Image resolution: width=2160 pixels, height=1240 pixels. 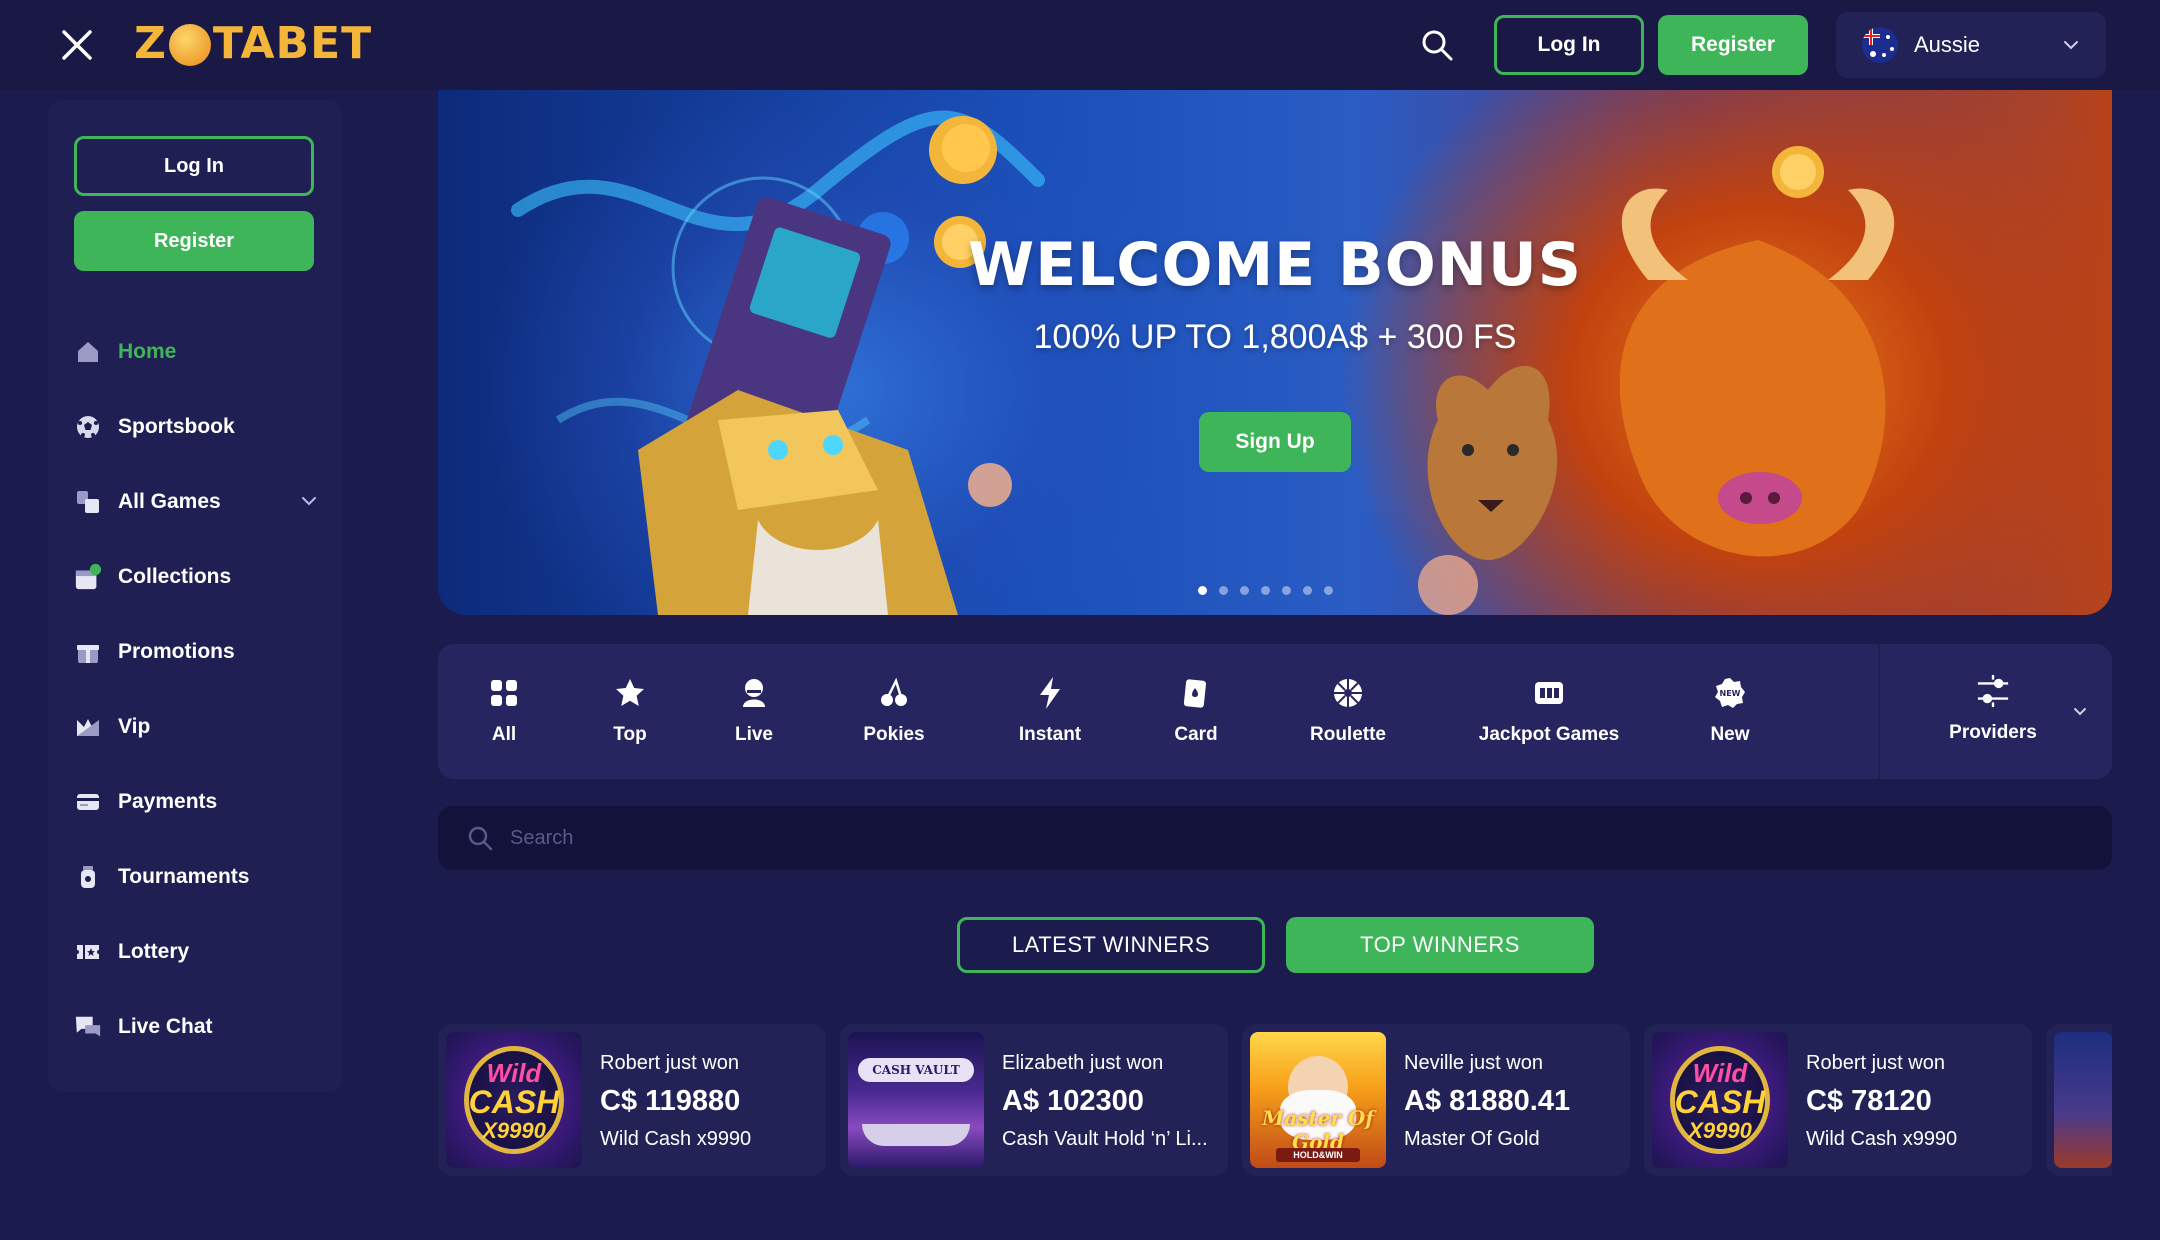 What do you see at coordinates (1080, 45) in the screenshot?
I see `top-header: Z TABET Log In Register Aussie` at bounding box center [1080, 45].